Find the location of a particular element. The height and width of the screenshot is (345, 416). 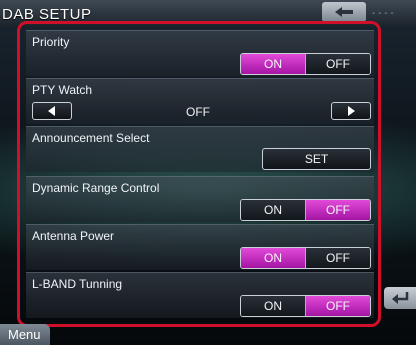

back-arrow-icon is located at coordinates (344, 12).